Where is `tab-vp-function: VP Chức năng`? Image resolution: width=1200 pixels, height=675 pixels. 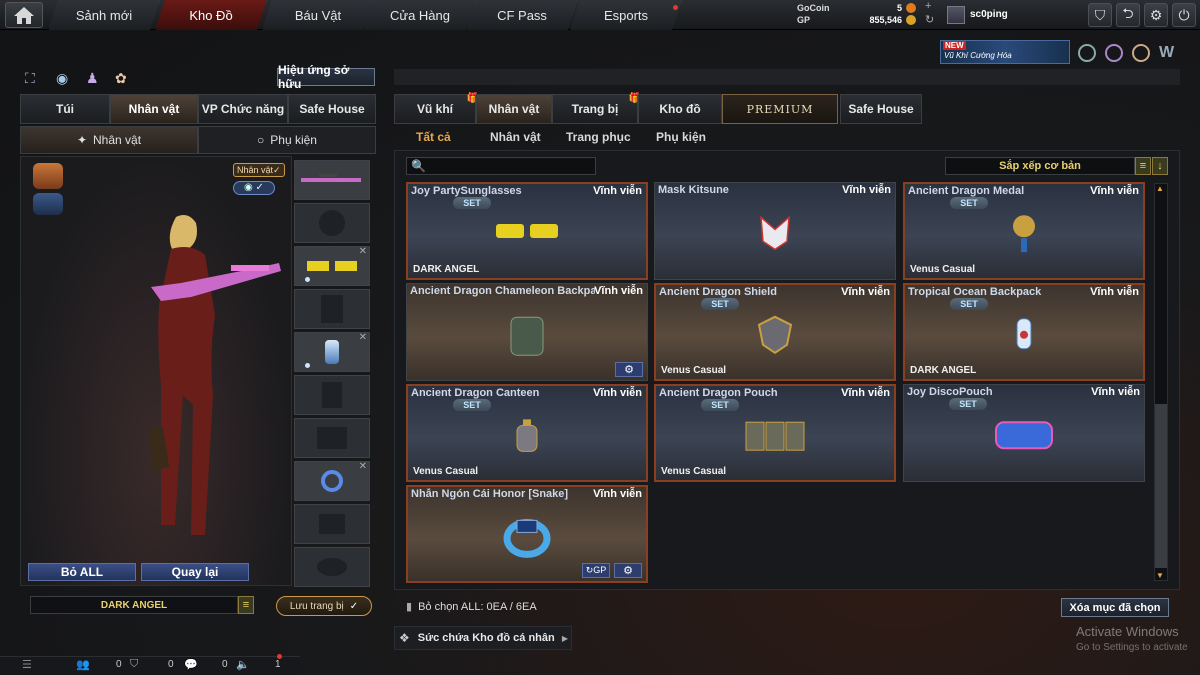
tab-vp-function: VP Chức năng is located at coordinates (243, 109).